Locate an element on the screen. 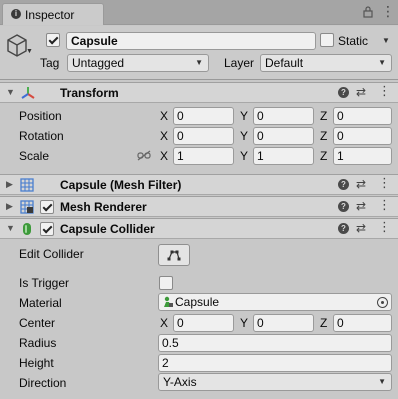 The image size is (398, 399). height-field: 2 is located at coordinates (275, 363).